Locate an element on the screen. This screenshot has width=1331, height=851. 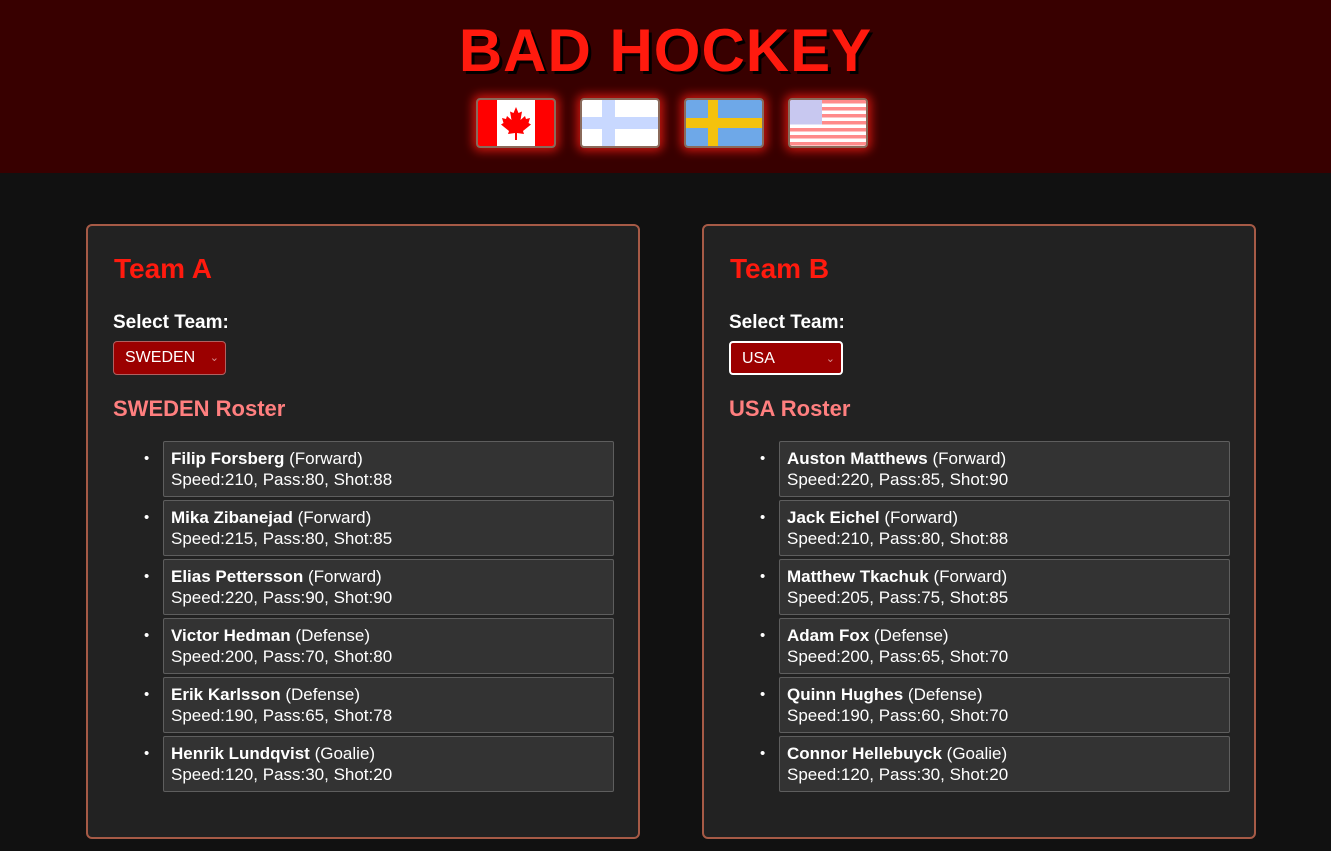
team-b-select: USA ⌄ is located at coordinates (786, 358).